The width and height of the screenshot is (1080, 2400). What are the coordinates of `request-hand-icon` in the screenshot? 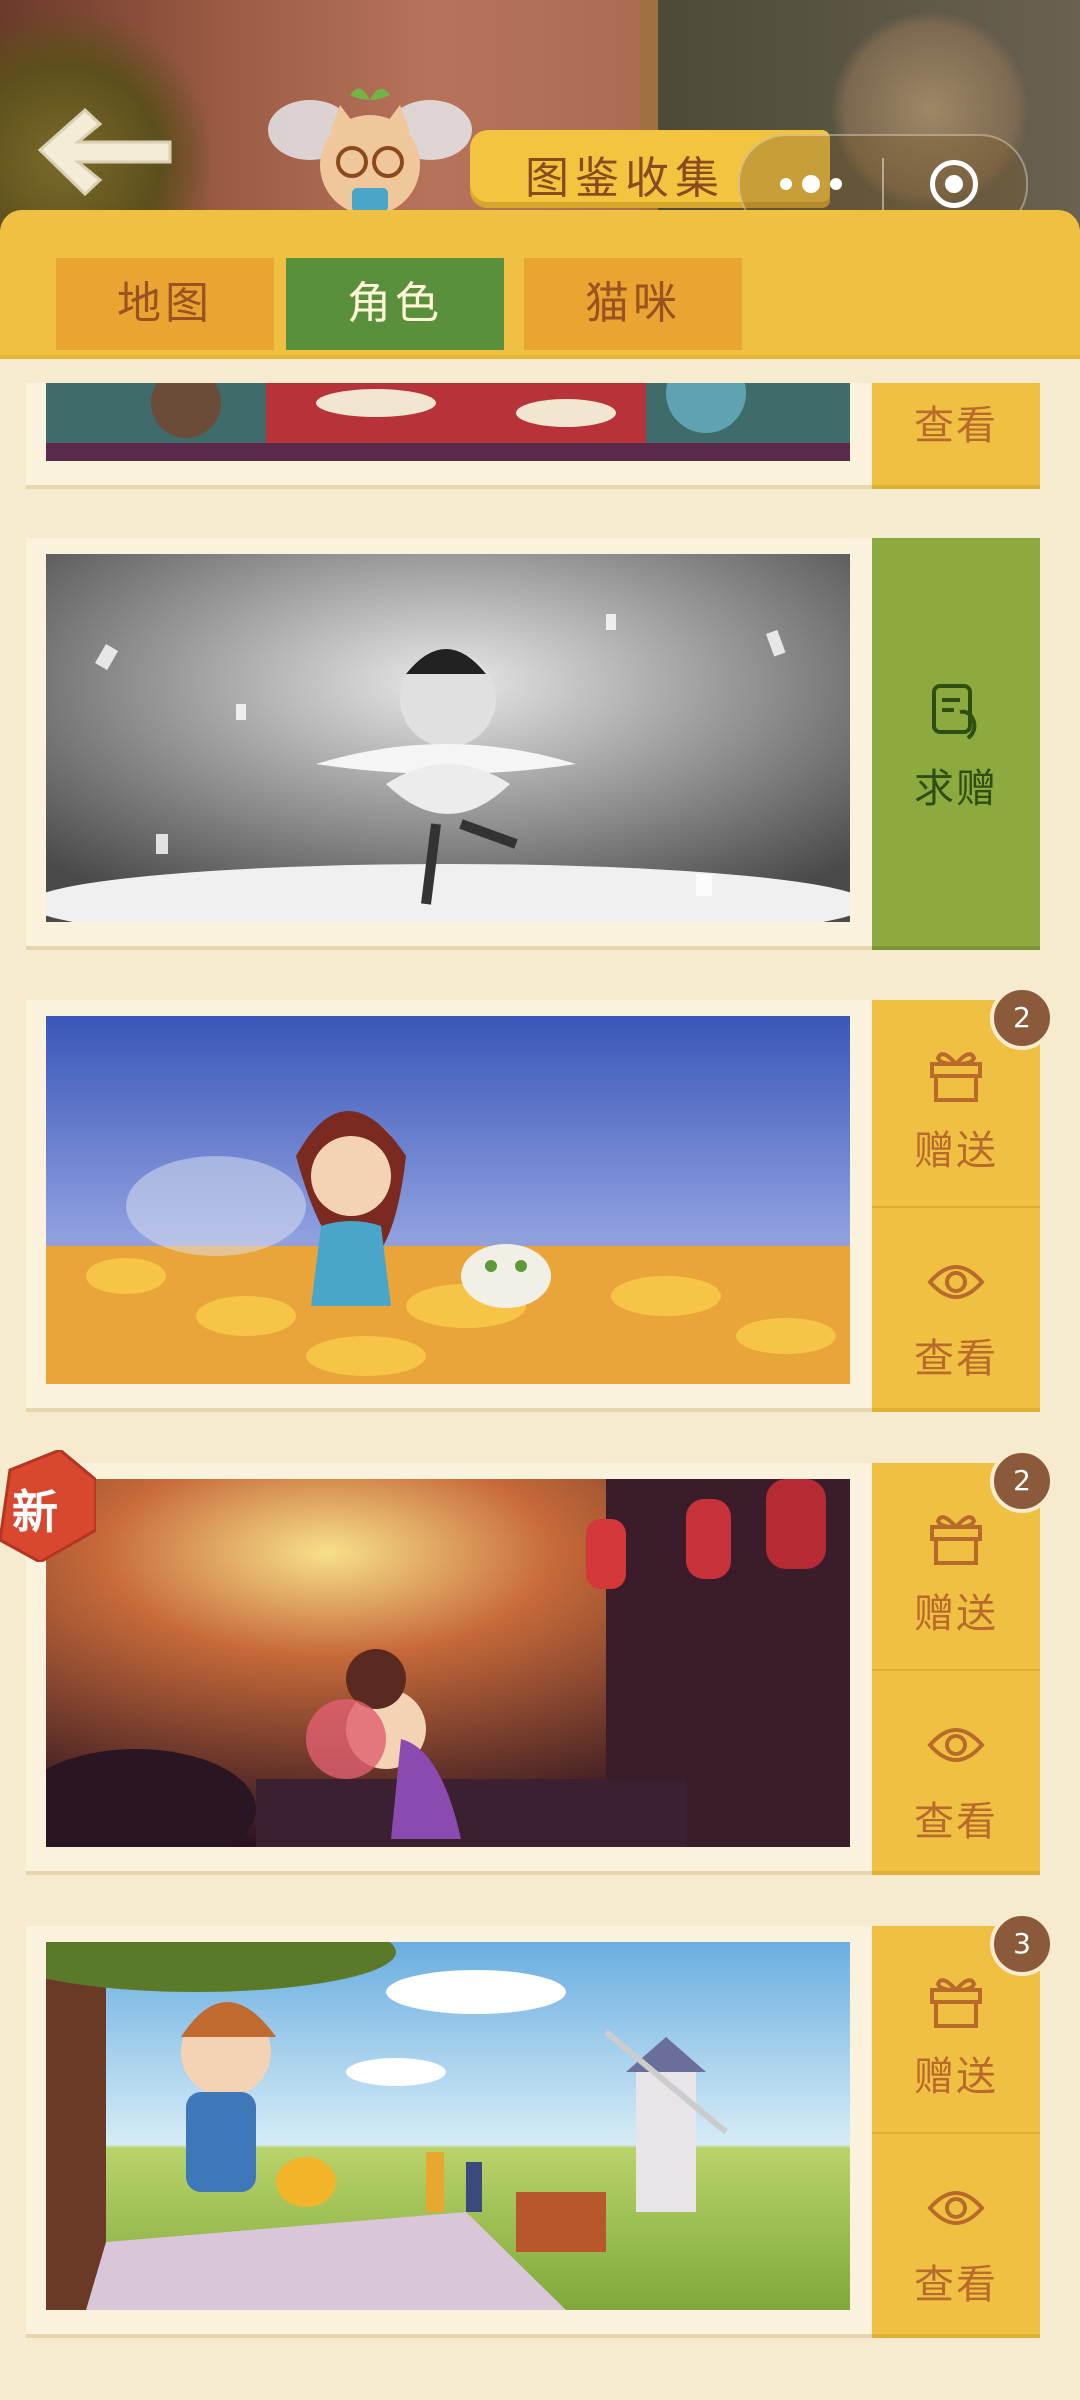 It's located at (954, 712).